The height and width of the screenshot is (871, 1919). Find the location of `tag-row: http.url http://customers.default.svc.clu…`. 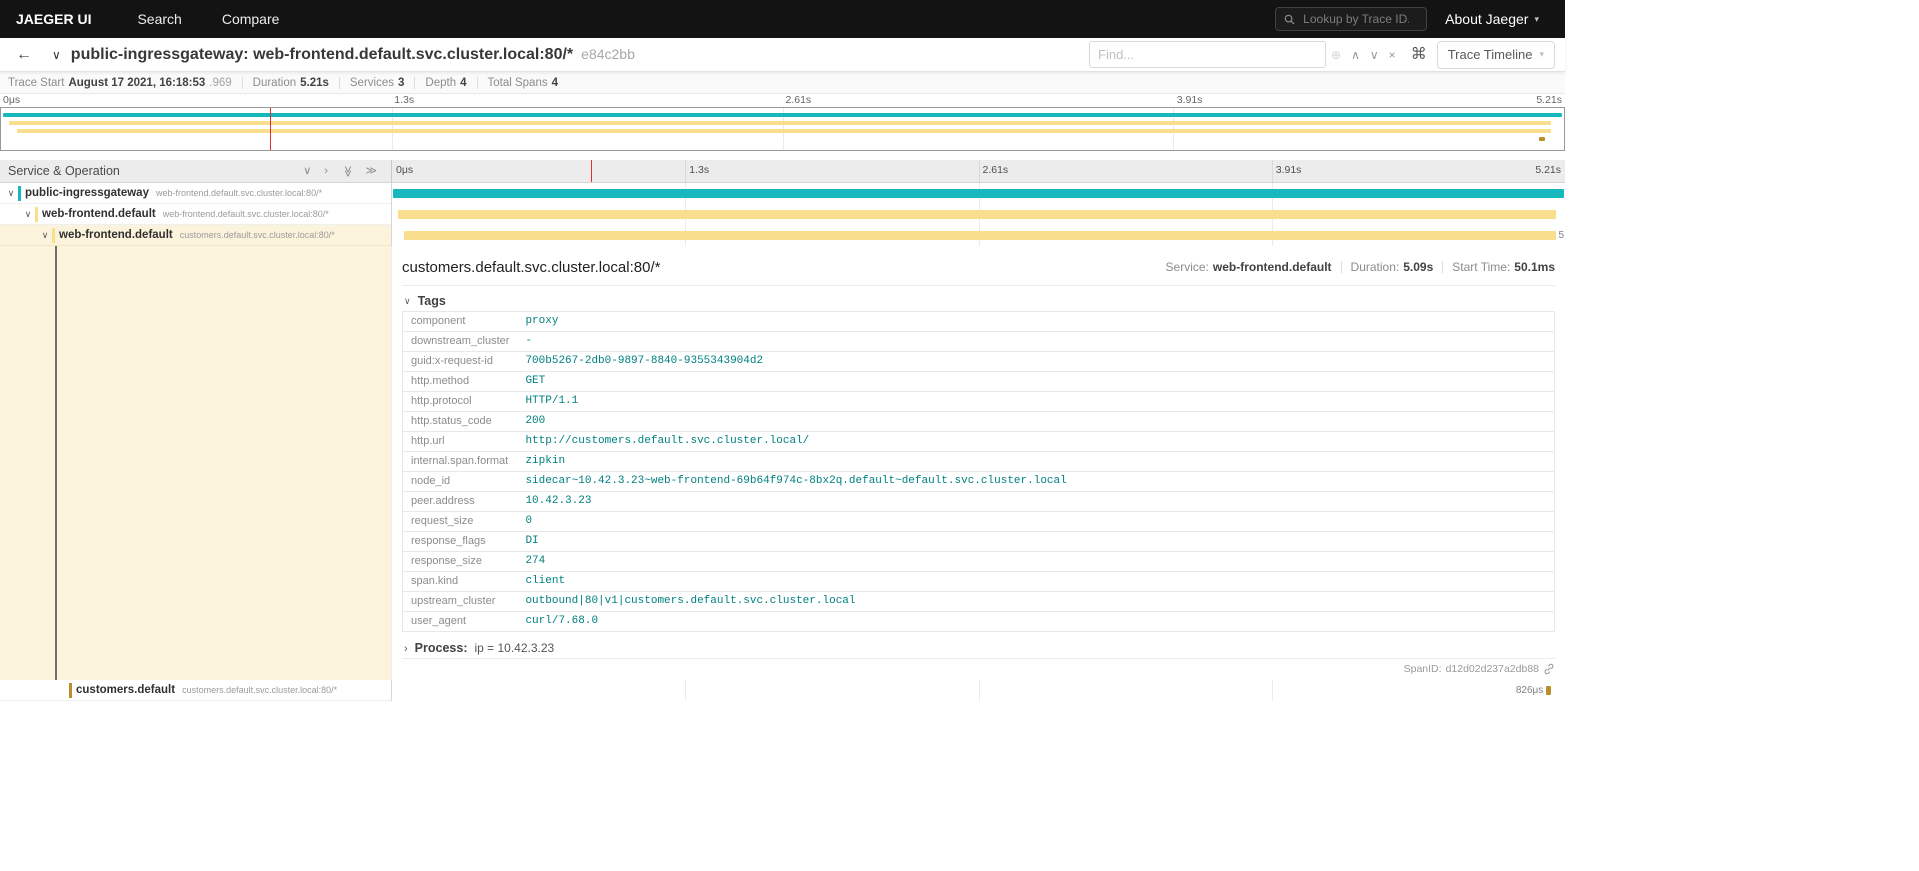

tag-row: http.url http://customers.default.svc.clu… is located at coordinates (978, 442).